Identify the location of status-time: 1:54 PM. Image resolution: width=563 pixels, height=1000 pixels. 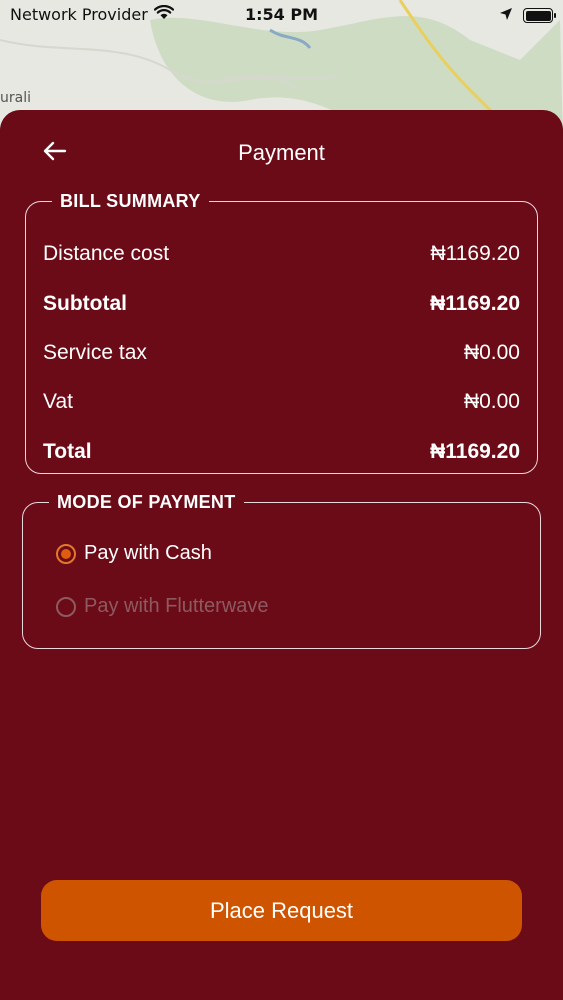
(281, 14).